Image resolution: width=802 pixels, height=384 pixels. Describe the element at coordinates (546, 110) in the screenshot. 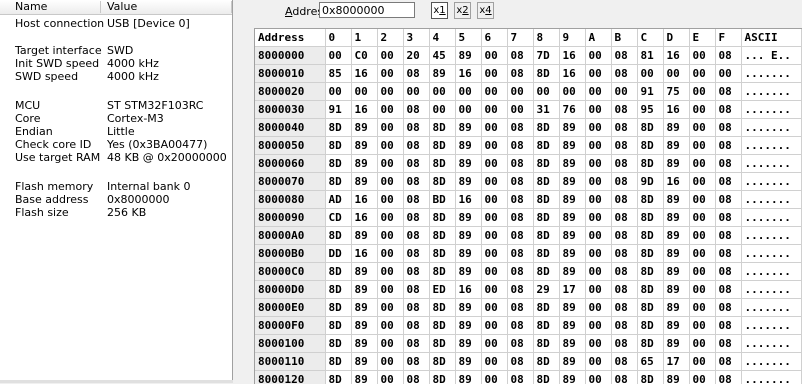

I see `byte-cell: 31` at that location.